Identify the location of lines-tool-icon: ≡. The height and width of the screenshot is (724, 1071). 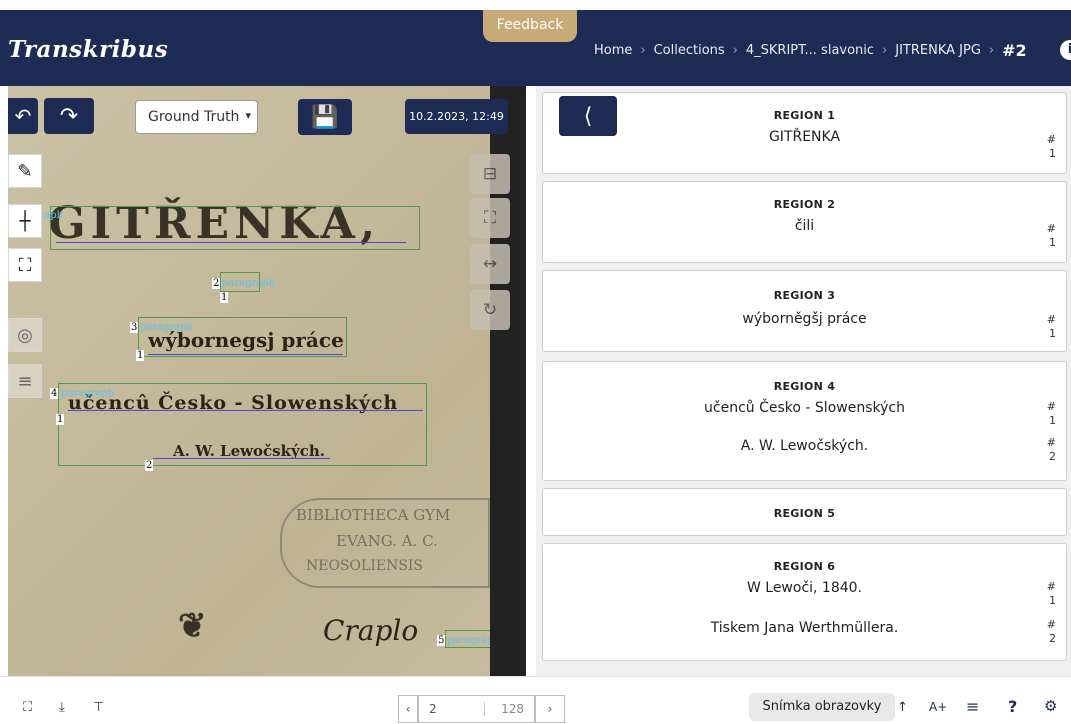
(25, 381).